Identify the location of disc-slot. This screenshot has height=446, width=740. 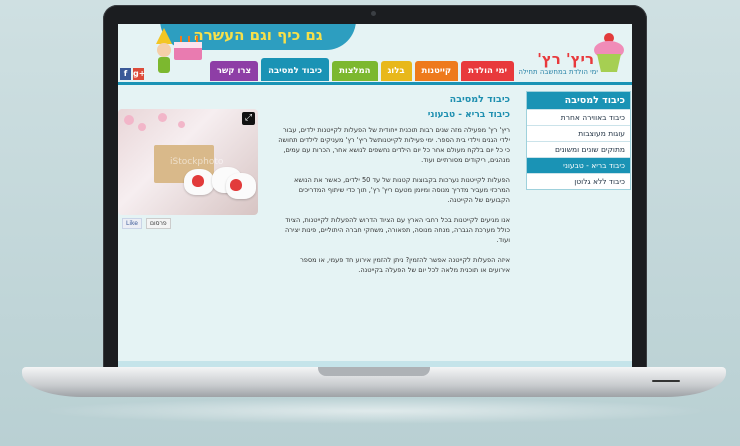
(666, 381).